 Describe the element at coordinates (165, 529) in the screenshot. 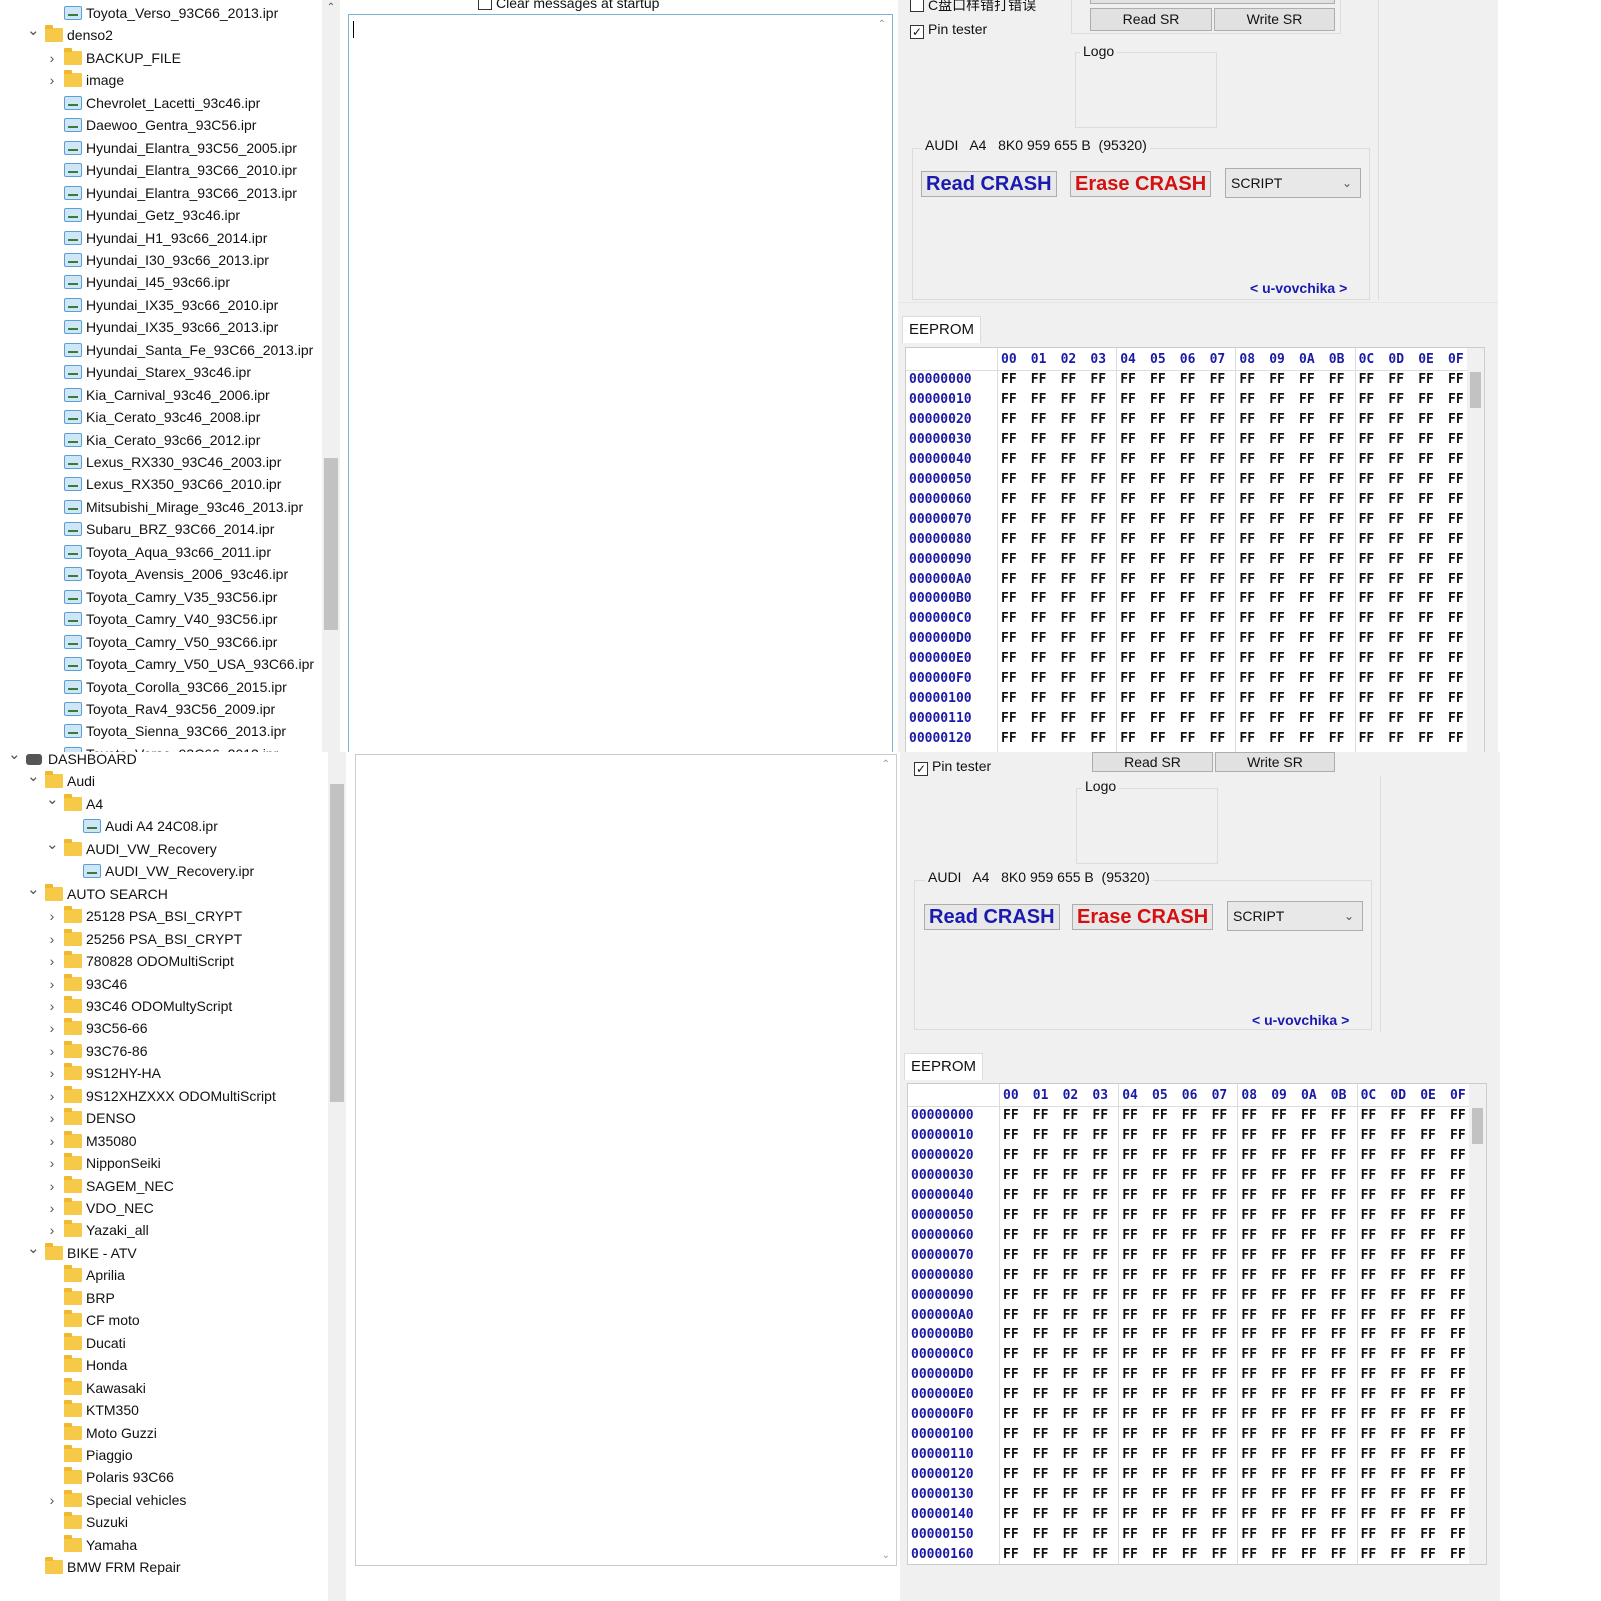

I see `tree-item: Subaru_BRZ_93C66_2014.ipr` at that location.